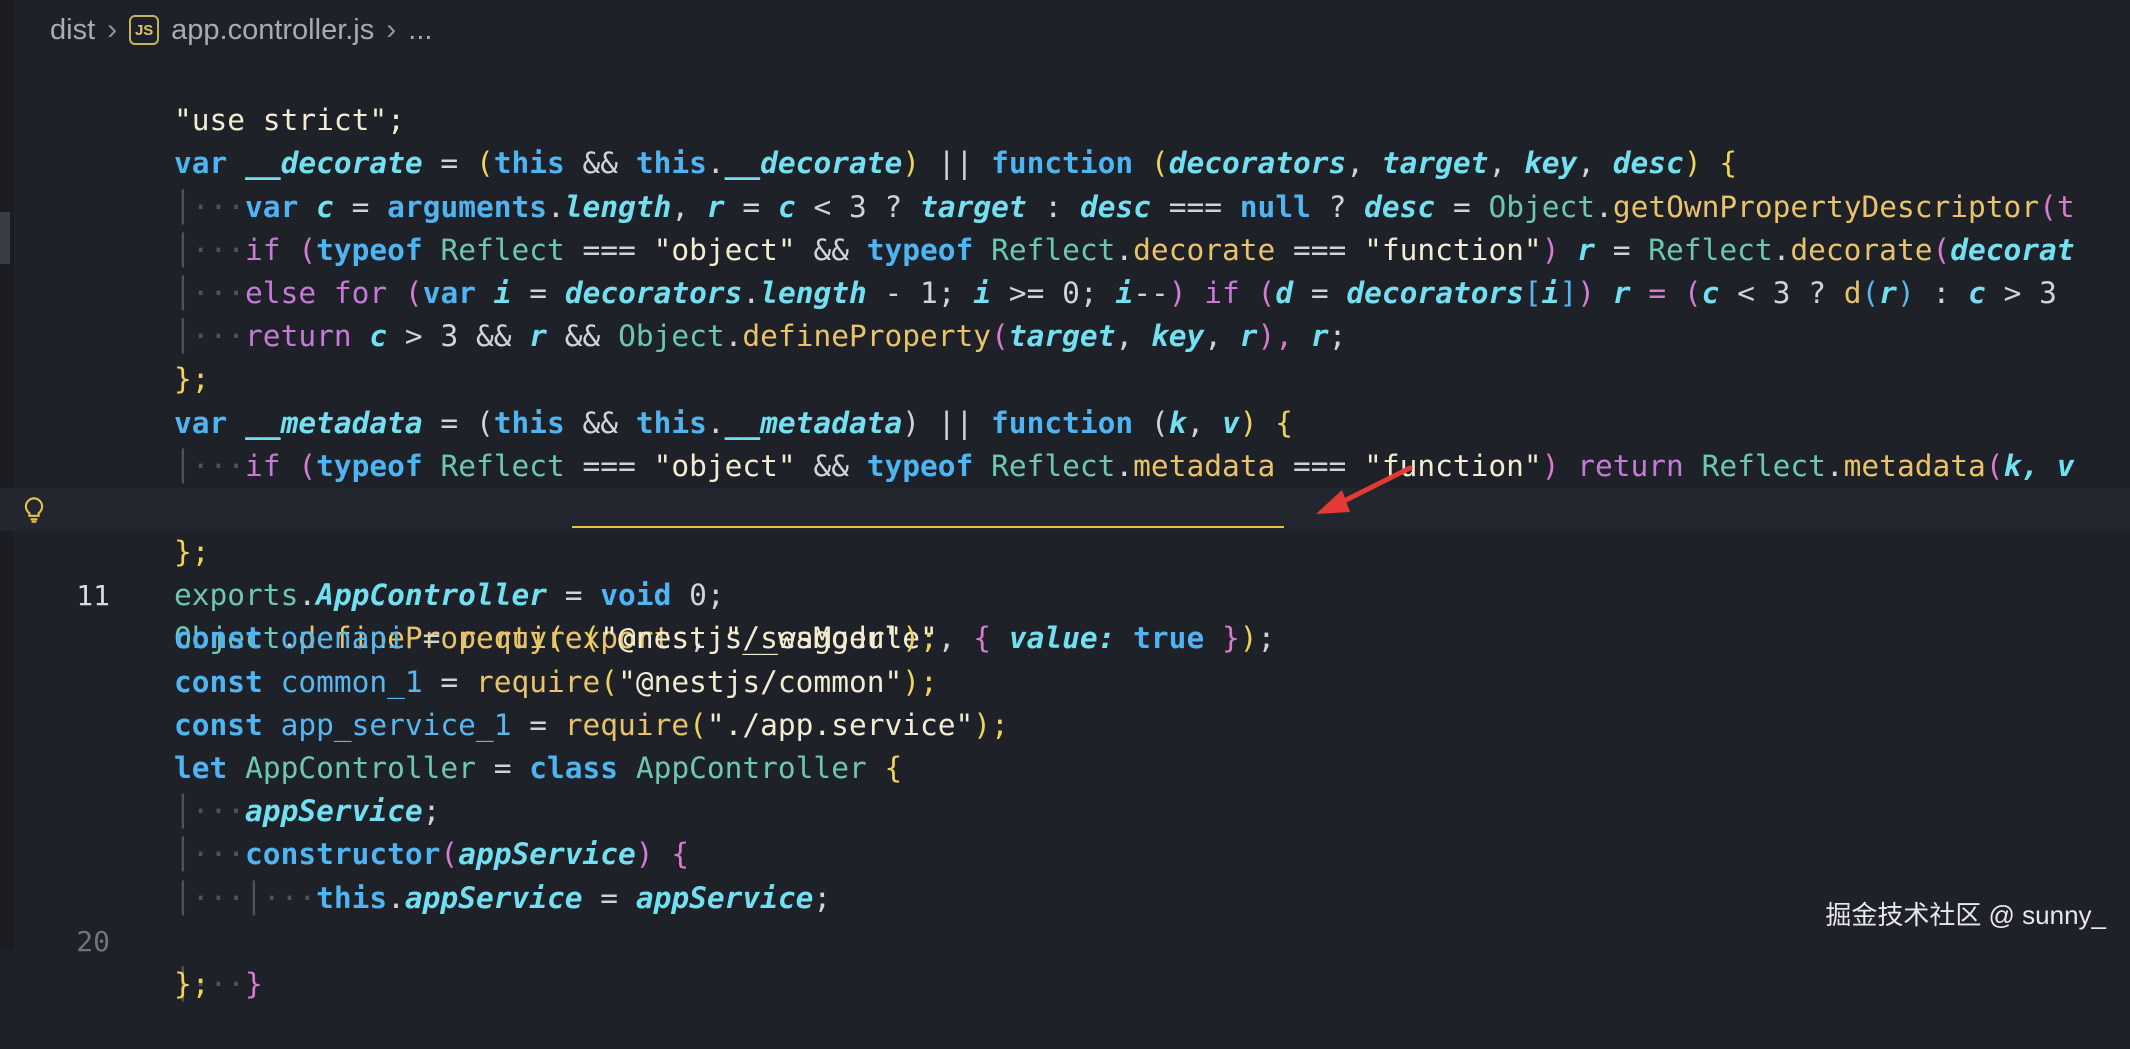  What do you see at coordinates (144, 30) in the screenshot?
I see `js-file-icon: JS` at bounding box center [144, 30].